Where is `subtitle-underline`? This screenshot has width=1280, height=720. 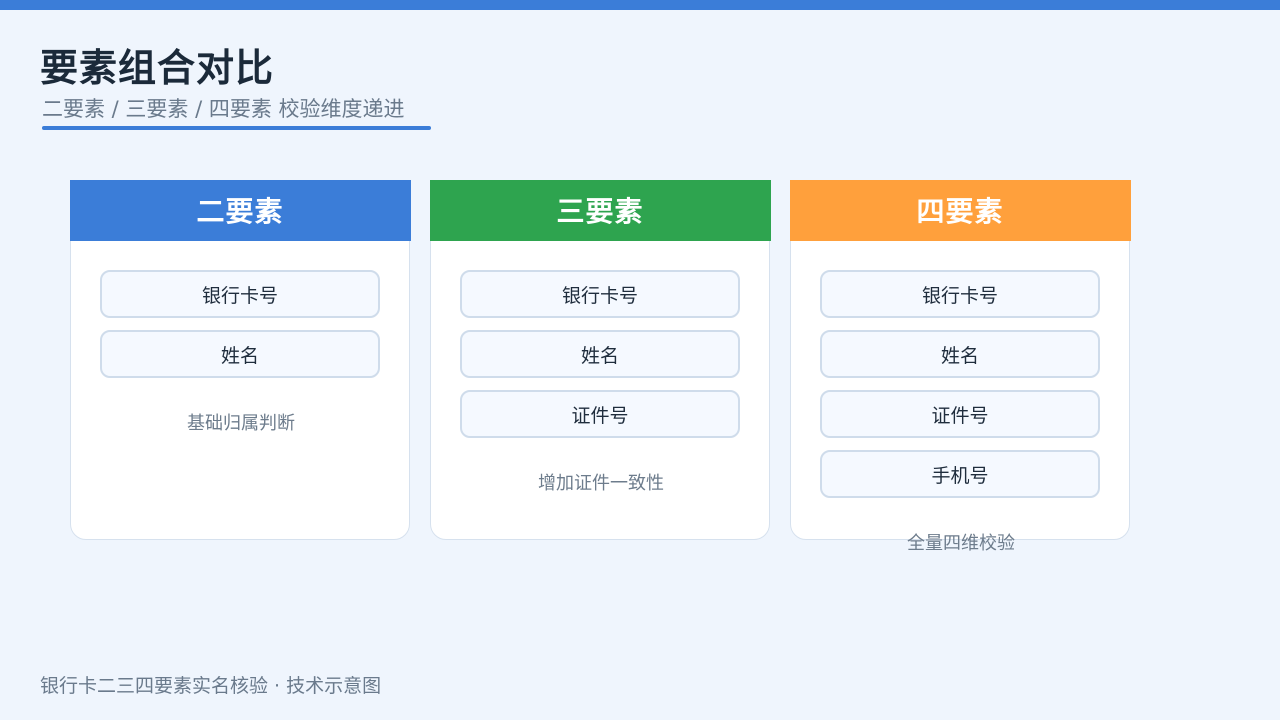
subtitle-underline is located at coordinates (236, 128).